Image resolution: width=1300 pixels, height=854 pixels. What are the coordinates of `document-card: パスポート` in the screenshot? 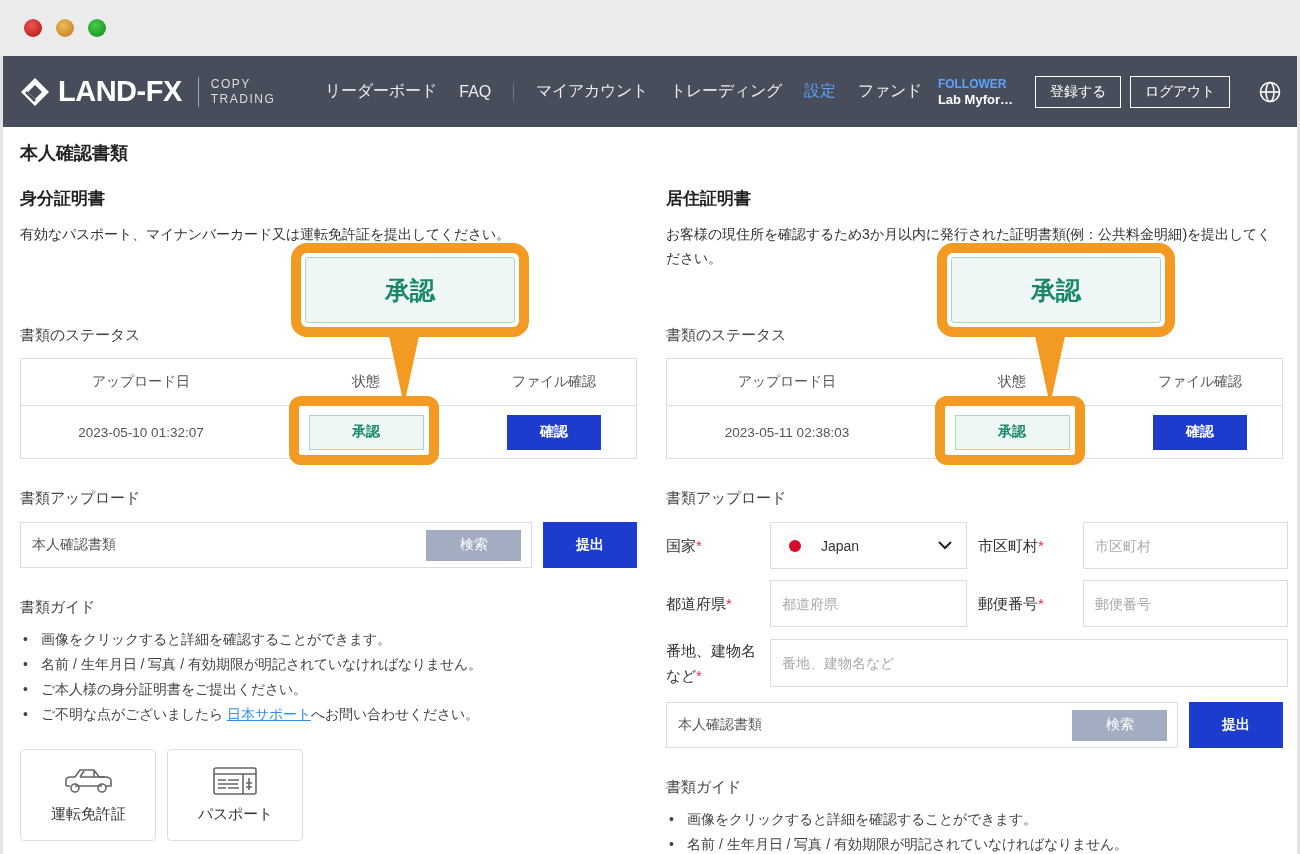 It's located at (235, 795).